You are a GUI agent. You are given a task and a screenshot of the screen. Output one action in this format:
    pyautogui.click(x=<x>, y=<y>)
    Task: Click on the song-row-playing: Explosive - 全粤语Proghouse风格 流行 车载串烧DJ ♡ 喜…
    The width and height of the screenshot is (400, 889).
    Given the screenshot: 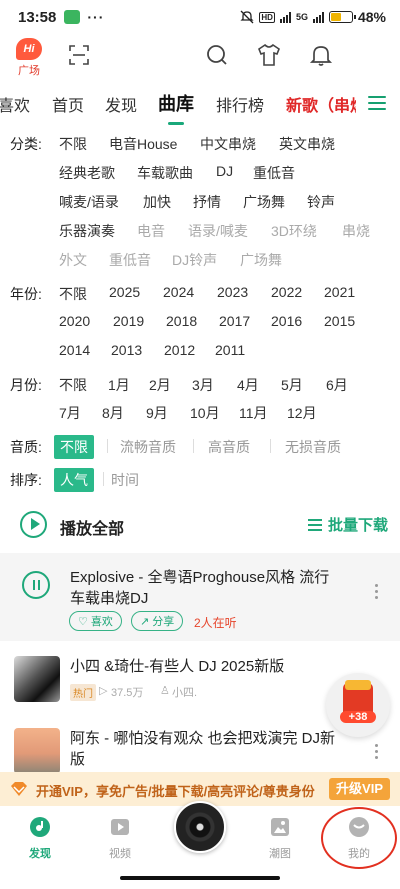 What is the action you would take?
    pyautogui.click(x=200, y=597)
    